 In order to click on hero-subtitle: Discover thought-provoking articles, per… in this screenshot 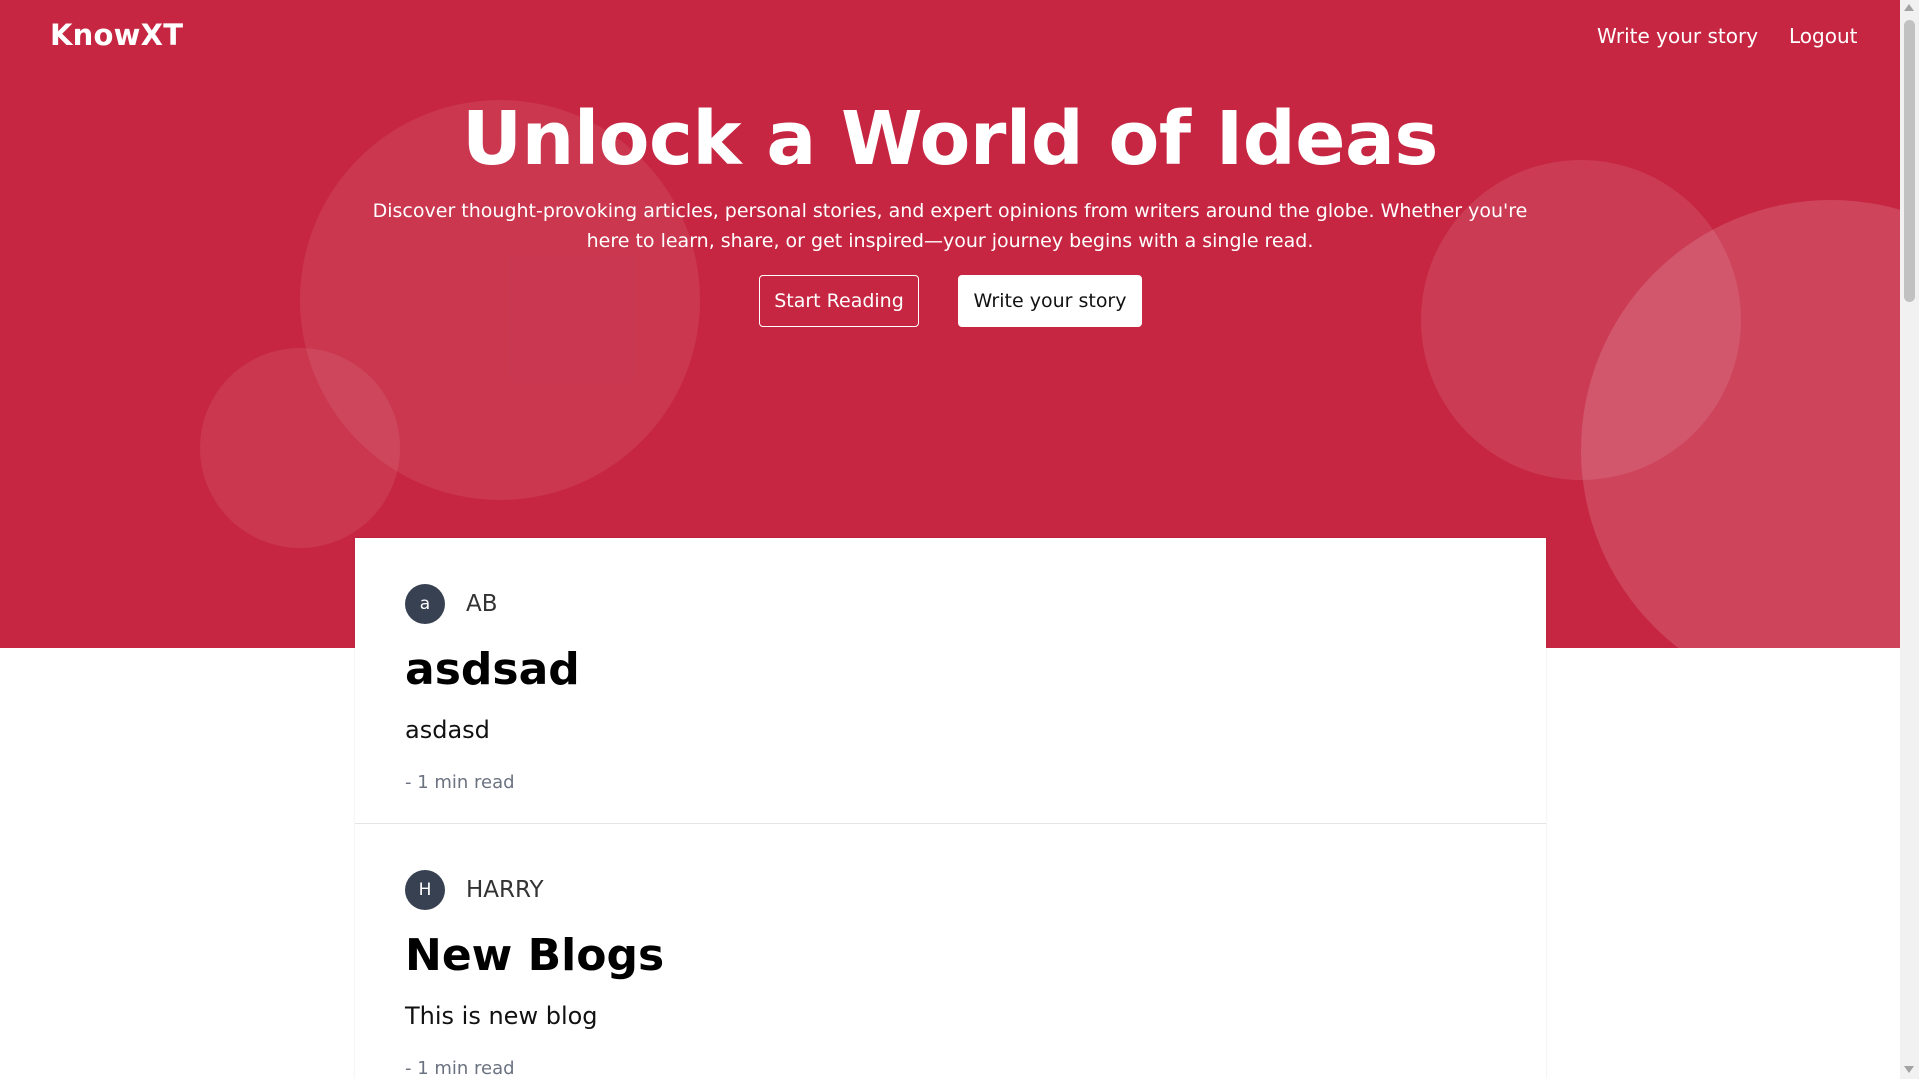, I will do `click(950, 226)`.